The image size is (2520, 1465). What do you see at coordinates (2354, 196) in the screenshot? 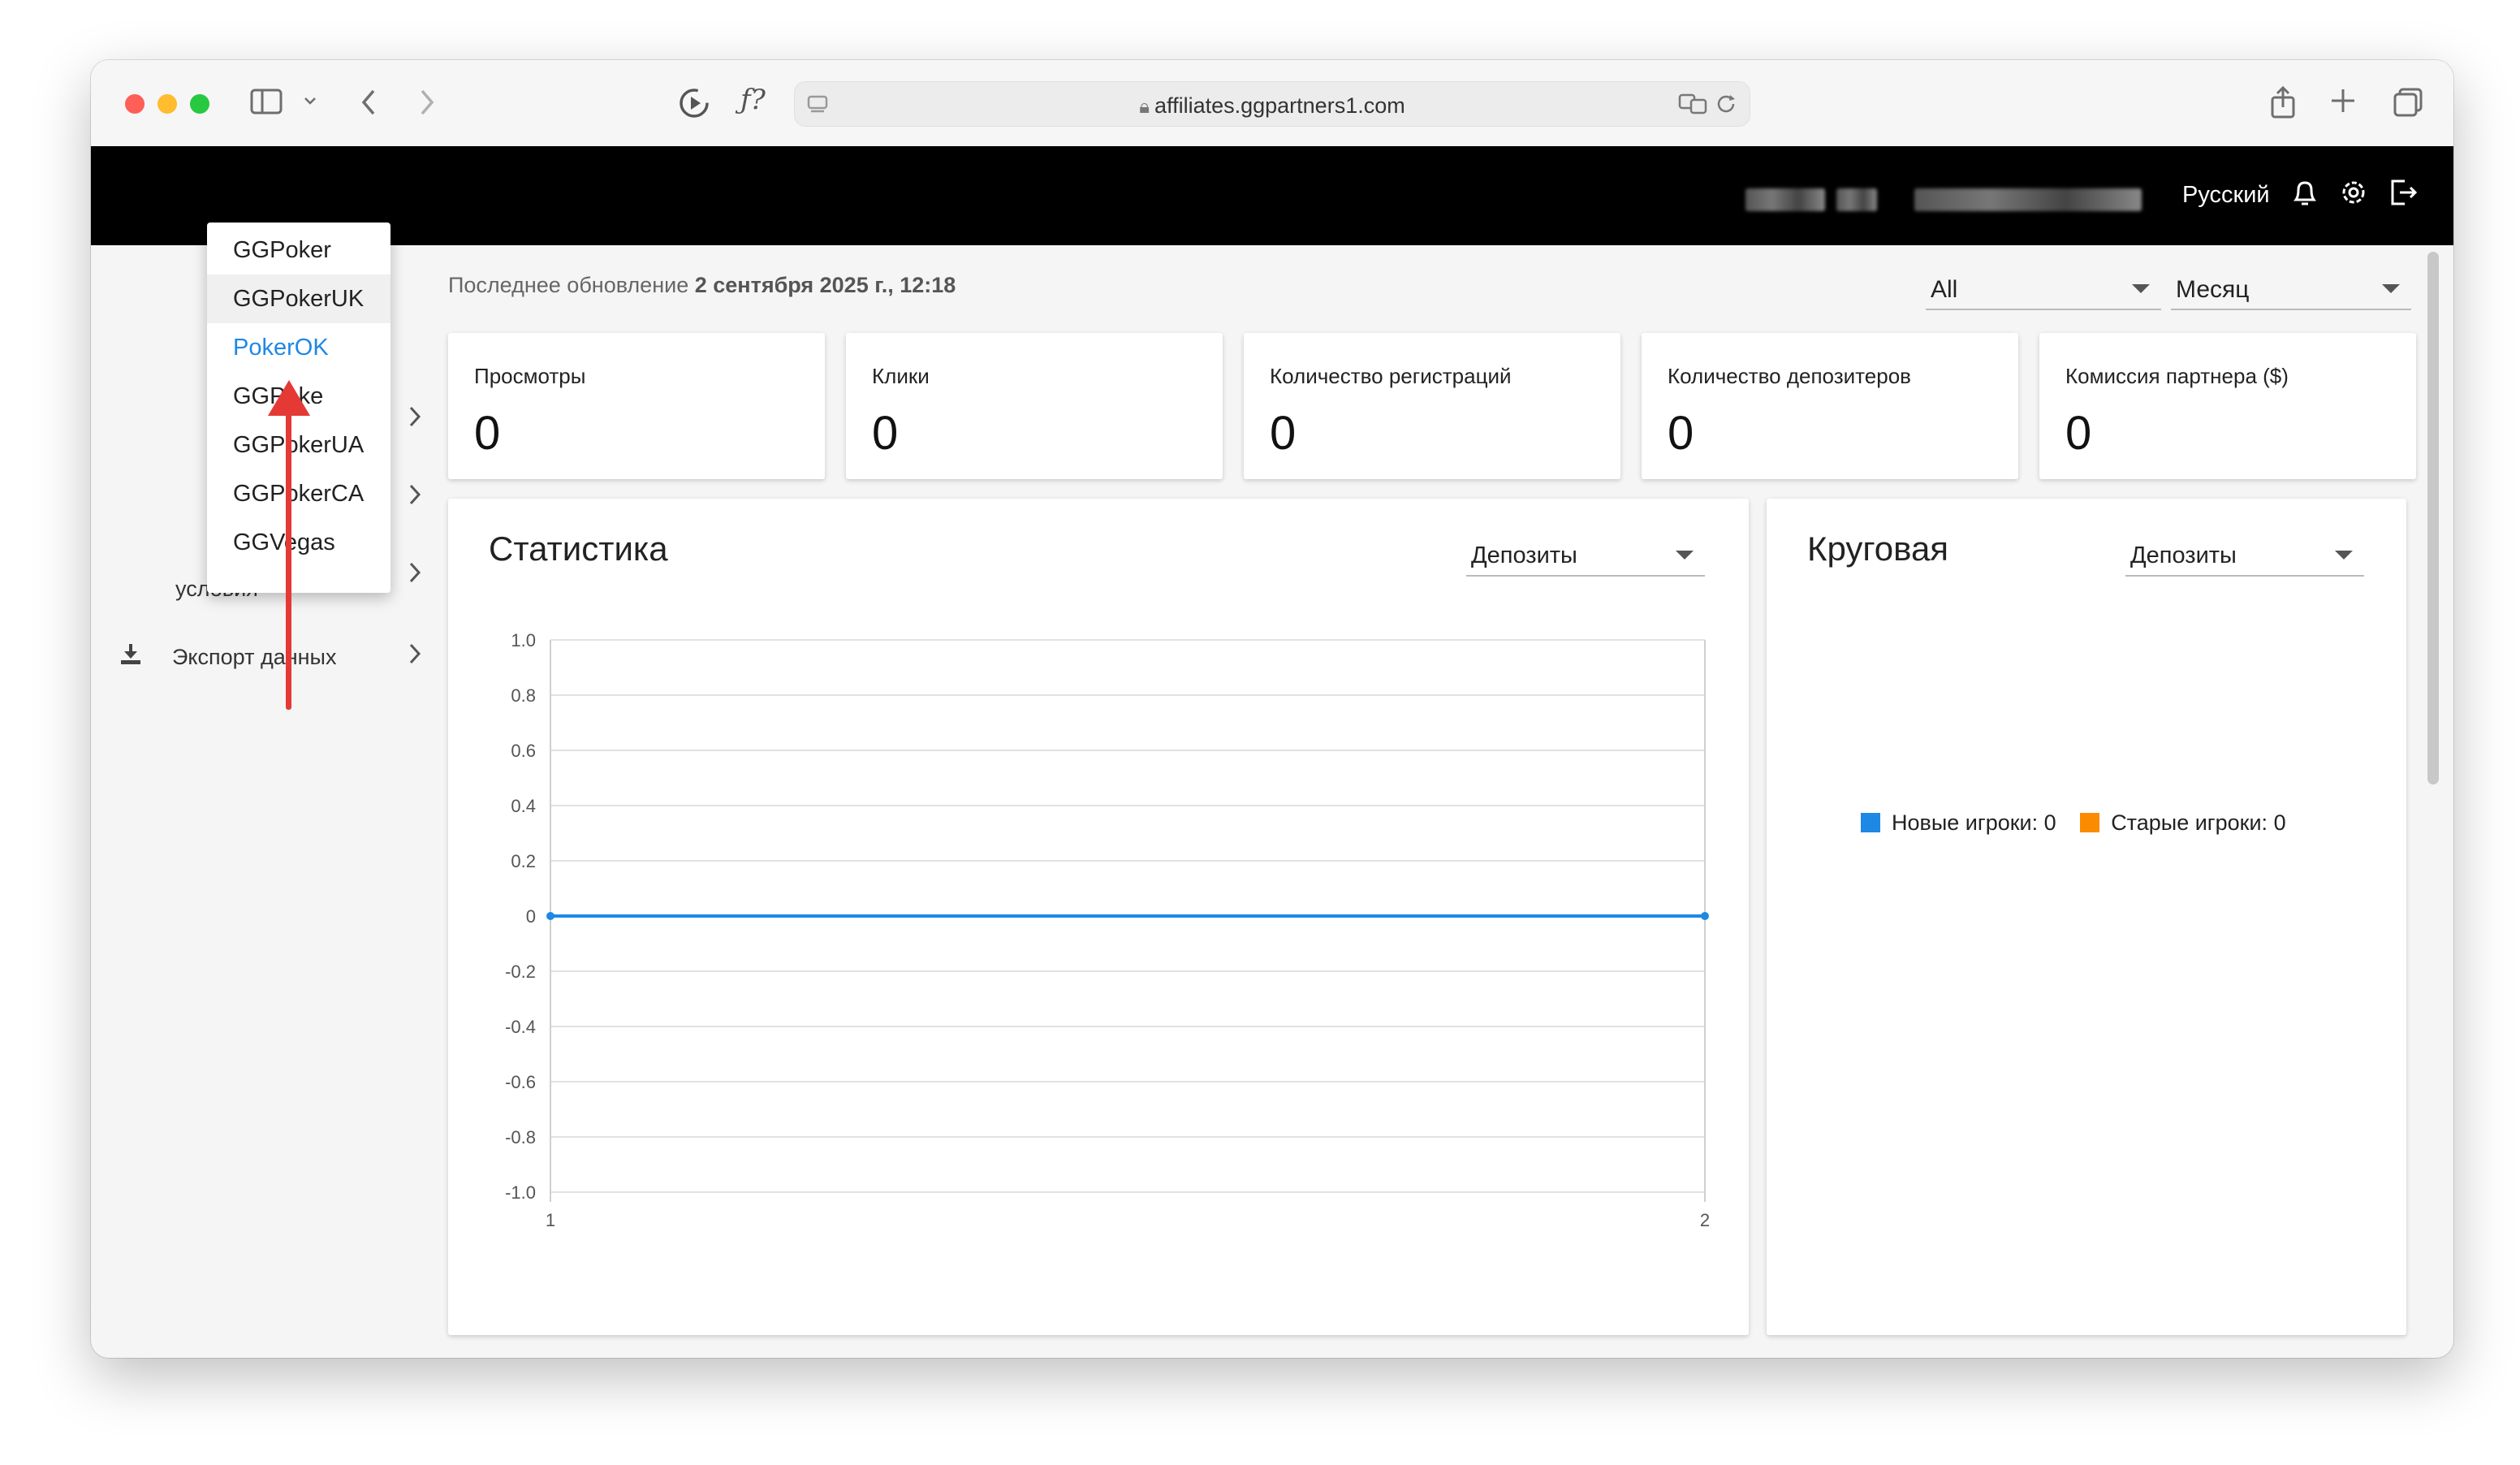
I see `gear-icon` at bounding box center [2354, 196].